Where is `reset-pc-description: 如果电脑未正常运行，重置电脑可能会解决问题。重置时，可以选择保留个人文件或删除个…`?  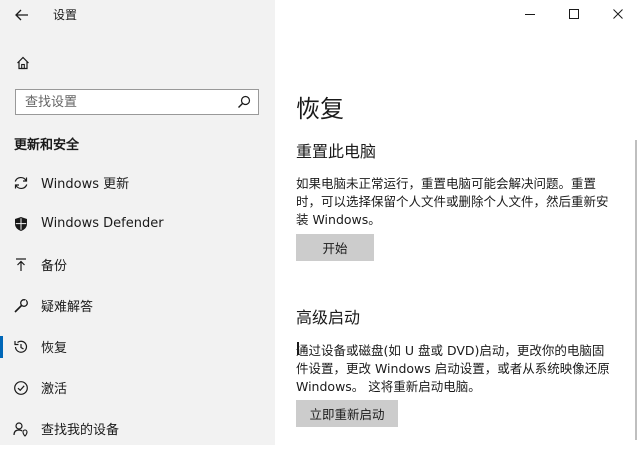
reset-pc-description: 如果电脑未正常运行，重置电脑可能会解决问题。重置时，可以选择保留个人文件或删除个… is located at coordinates (452, 201).